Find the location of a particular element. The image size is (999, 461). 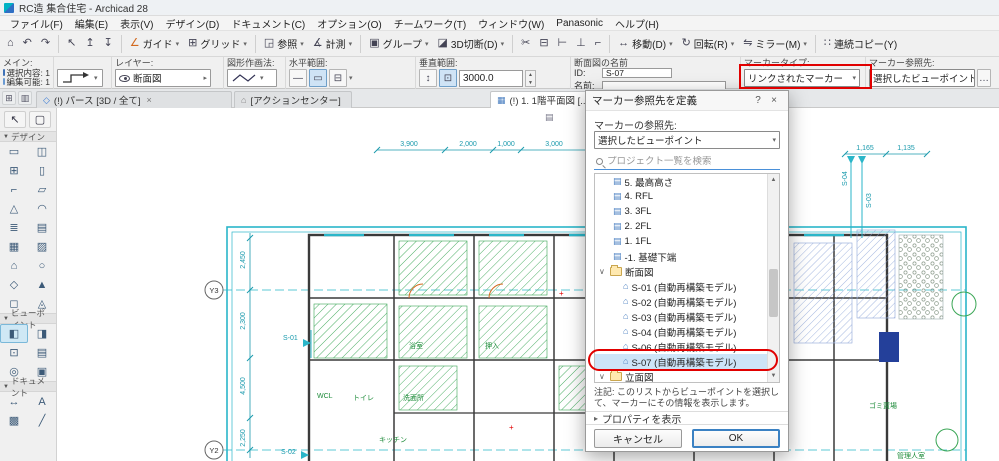

vrange-infinite-button: ↕ is located at coordinates (428, 78).